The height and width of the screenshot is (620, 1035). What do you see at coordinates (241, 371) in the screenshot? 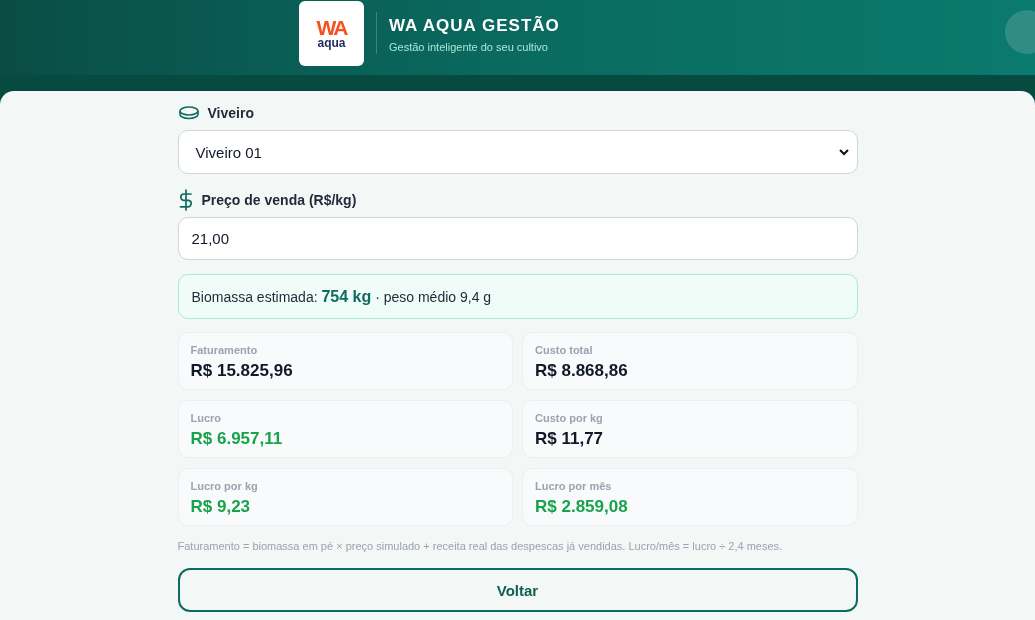
I see `metric-value: R$ 15.825,96` at bounding box center [241, 371].